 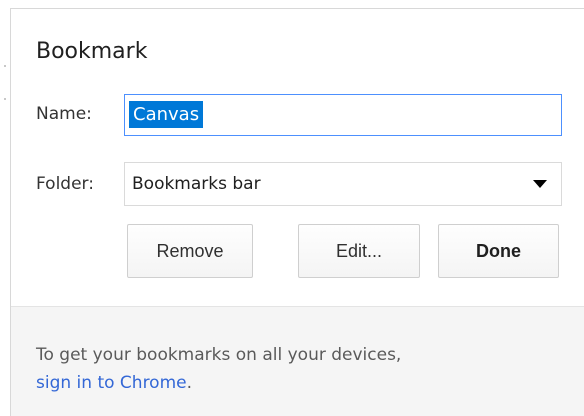 I want to click on folder-label: Folder:, so click(x=65, y=184).